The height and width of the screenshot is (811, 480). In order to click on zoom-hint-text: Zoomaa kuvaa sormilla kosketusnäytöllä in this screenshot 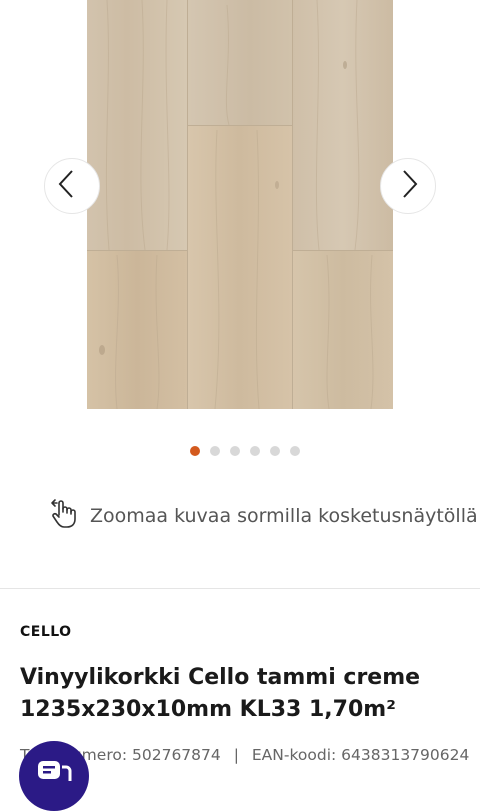, I will do `click(284, 515)`.